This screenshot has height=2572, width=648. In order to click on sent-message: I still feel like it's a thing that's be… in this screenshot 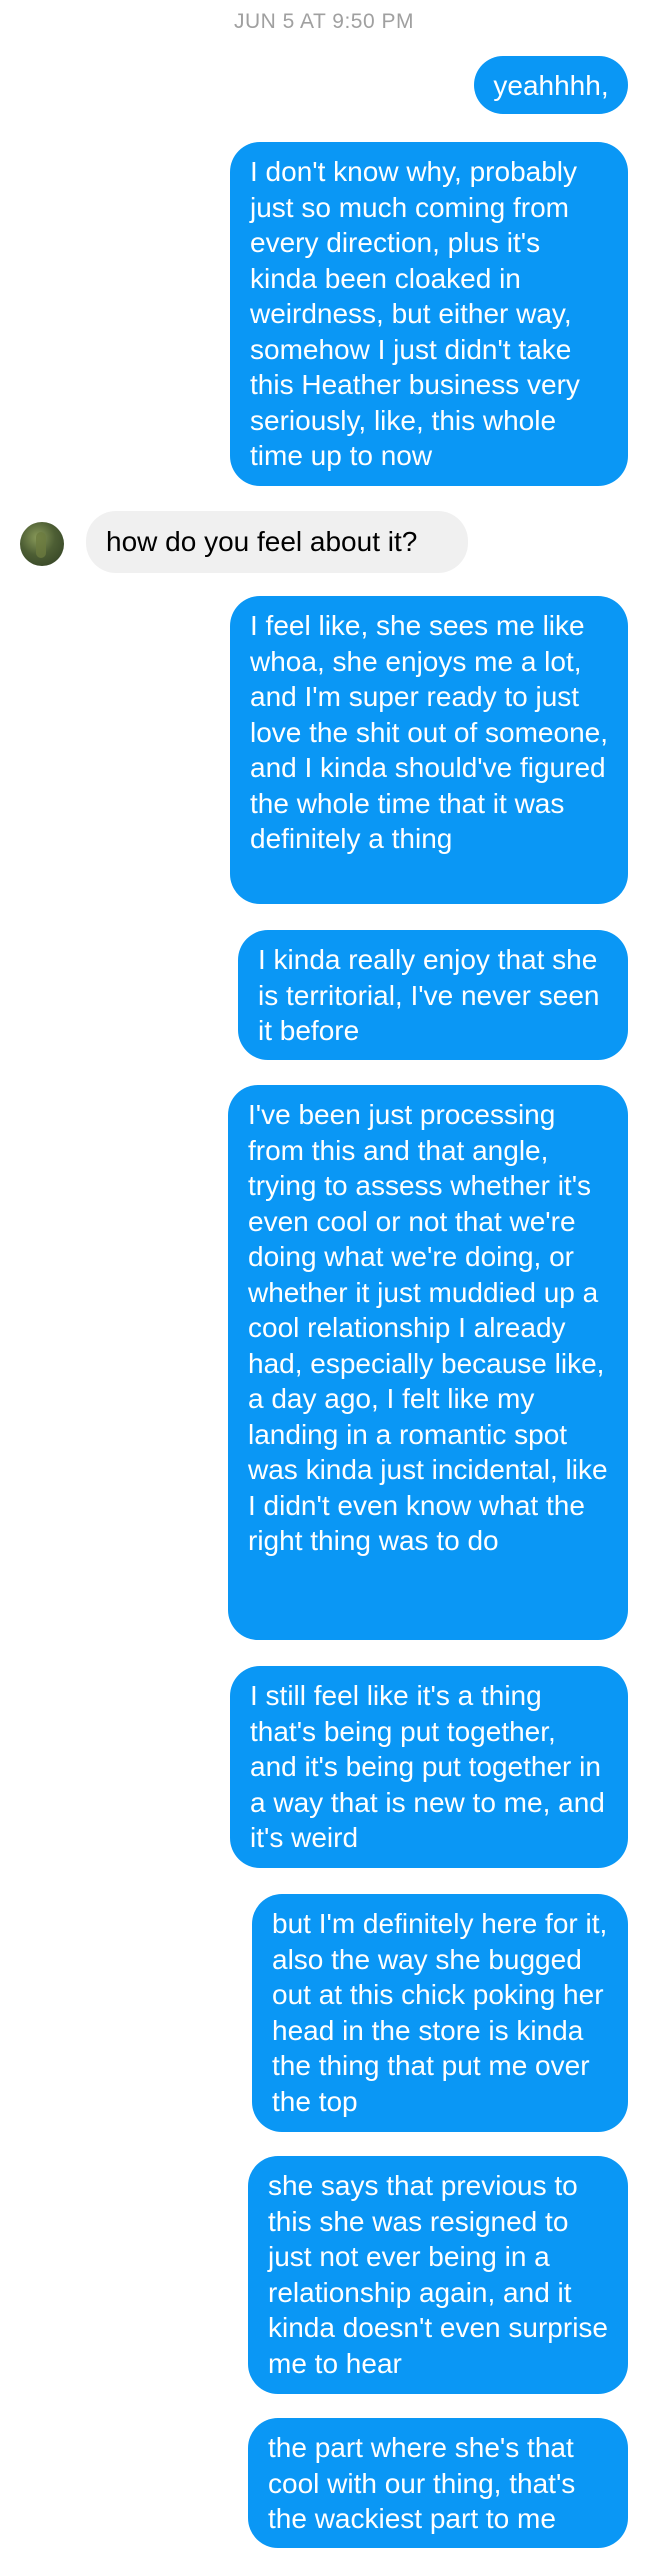, I will do `click(429, 1767)`.